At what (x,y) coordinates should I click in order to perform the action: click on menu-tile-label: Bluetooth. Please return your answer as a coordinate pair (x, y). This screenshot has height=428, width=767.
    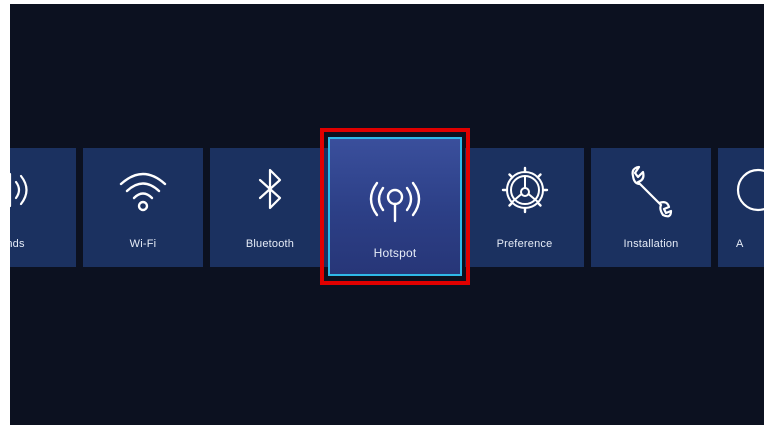
    Looking at the image, I should click on (270, 244).